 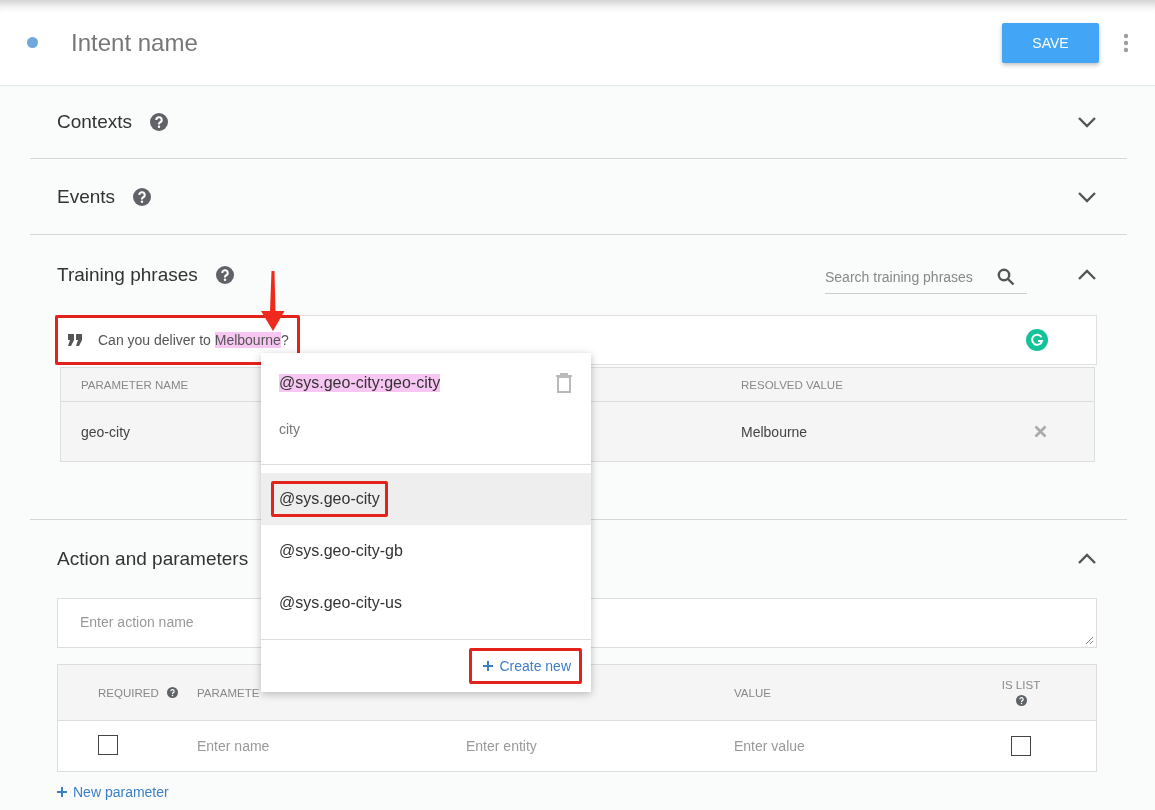 I want to click on column-header: PARAMETER NAME, so click(x=135, y=384).